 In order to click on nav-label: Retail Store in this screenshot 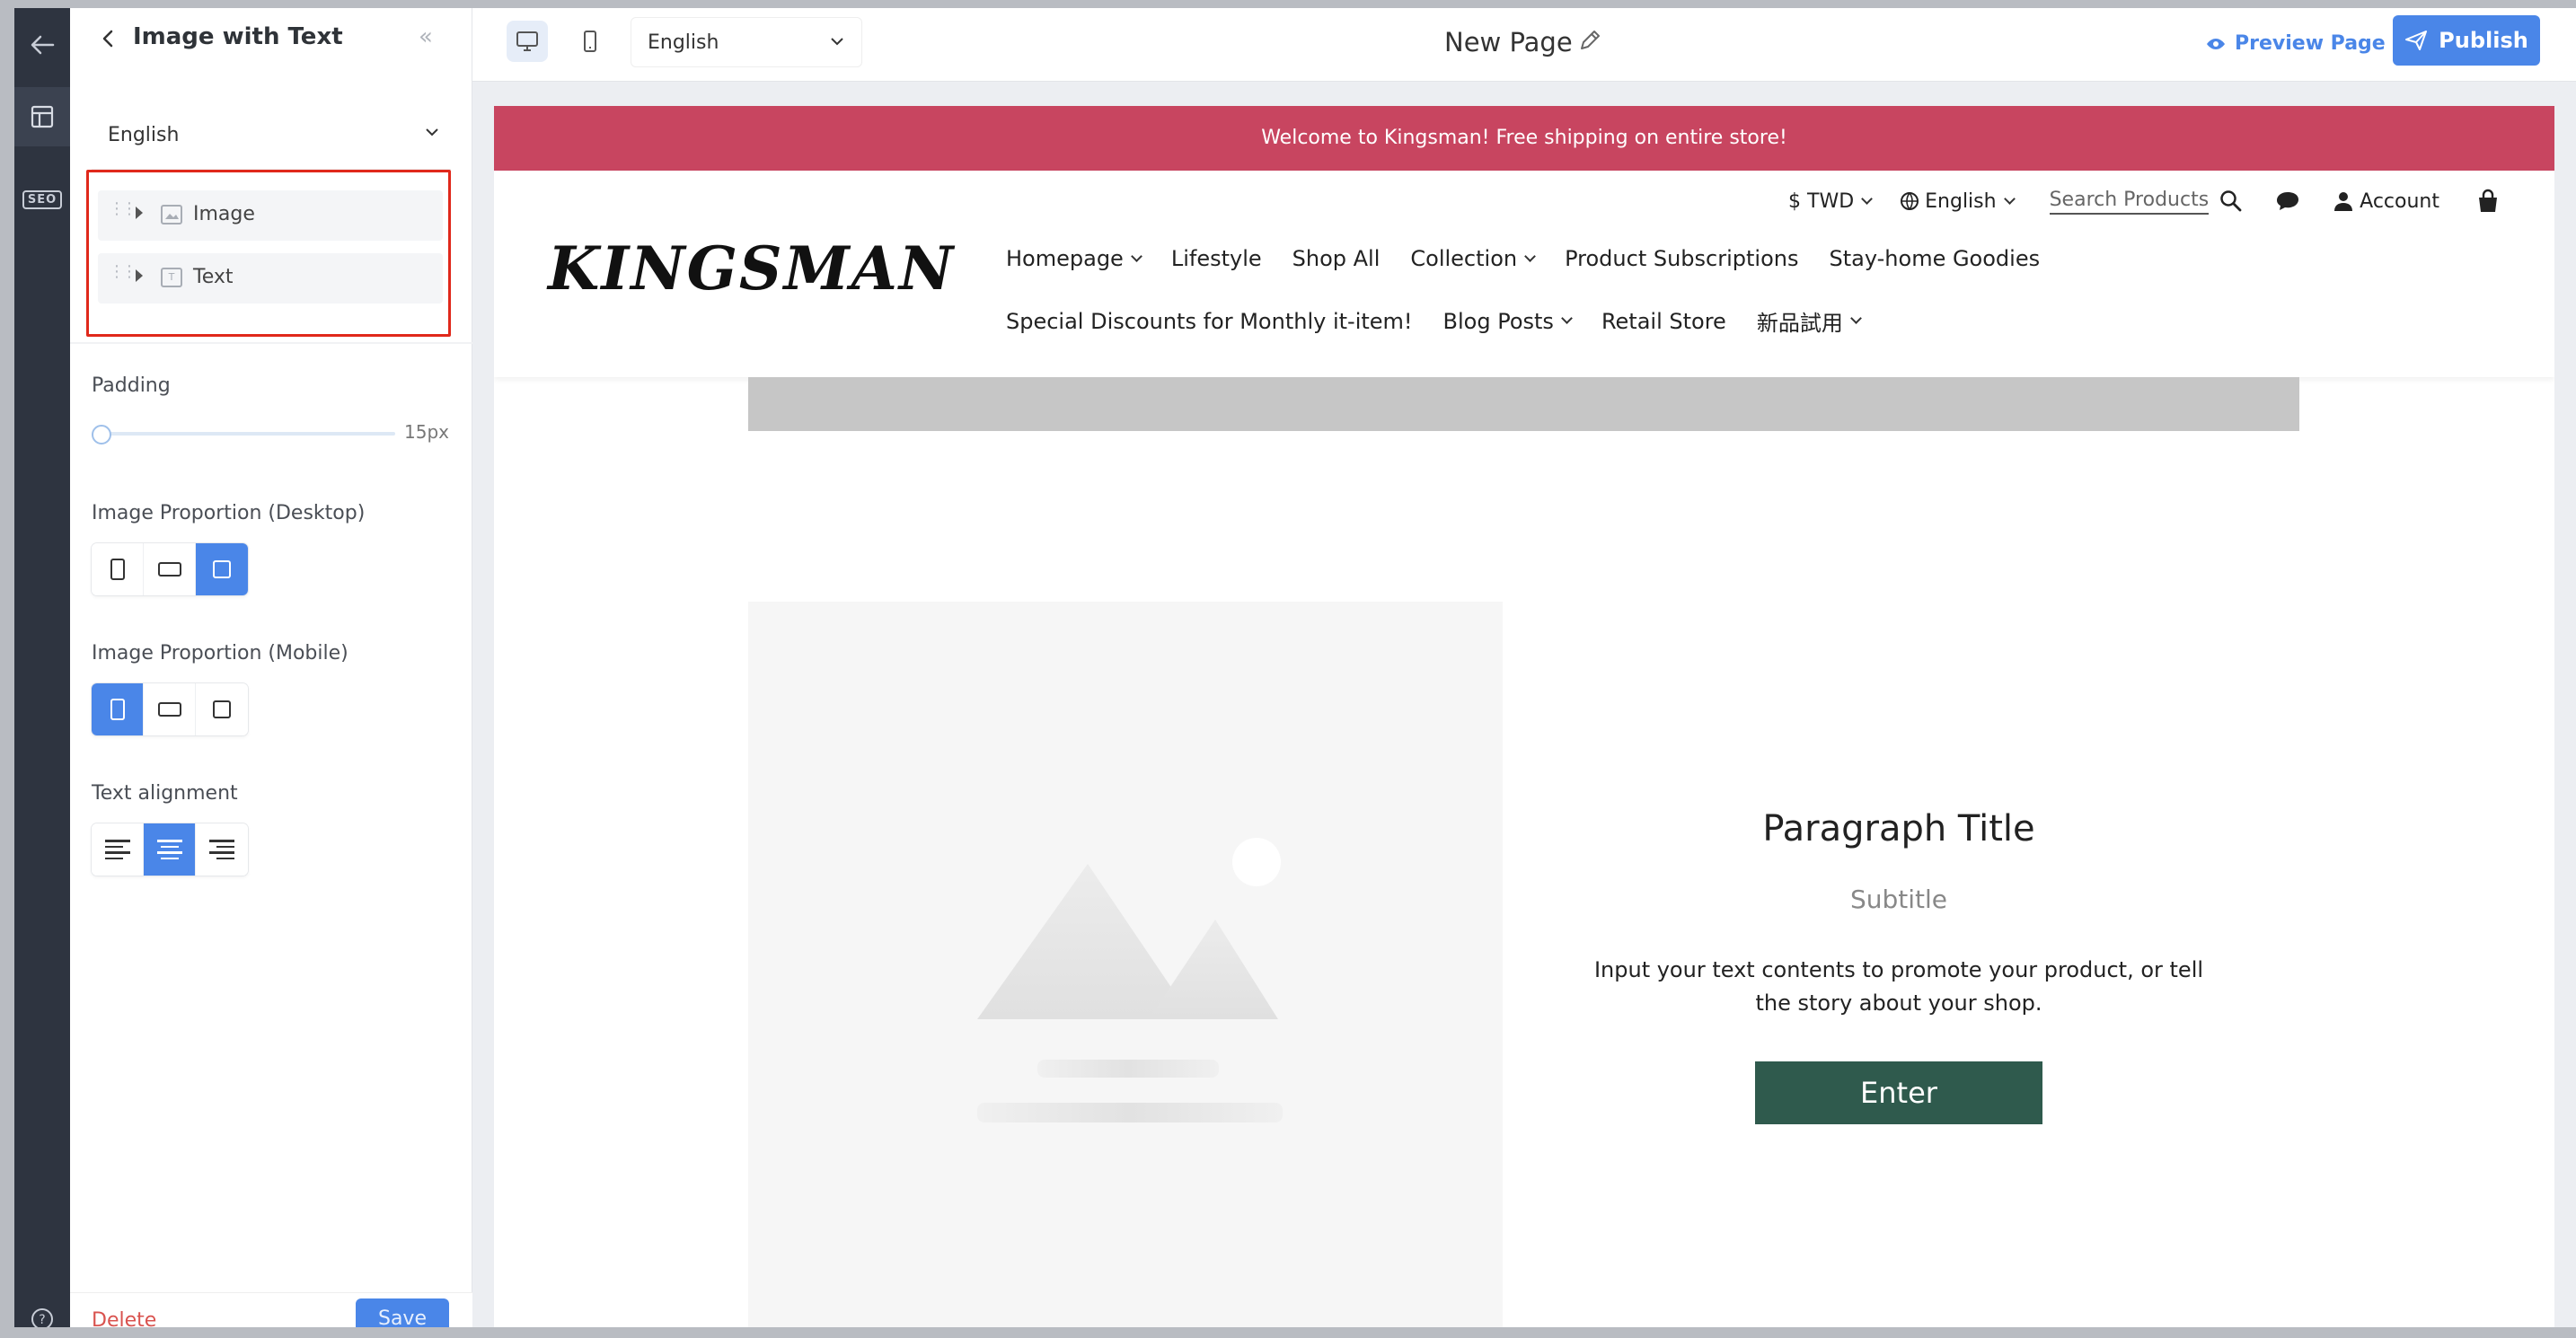, I will do `click(1663, 321)`.